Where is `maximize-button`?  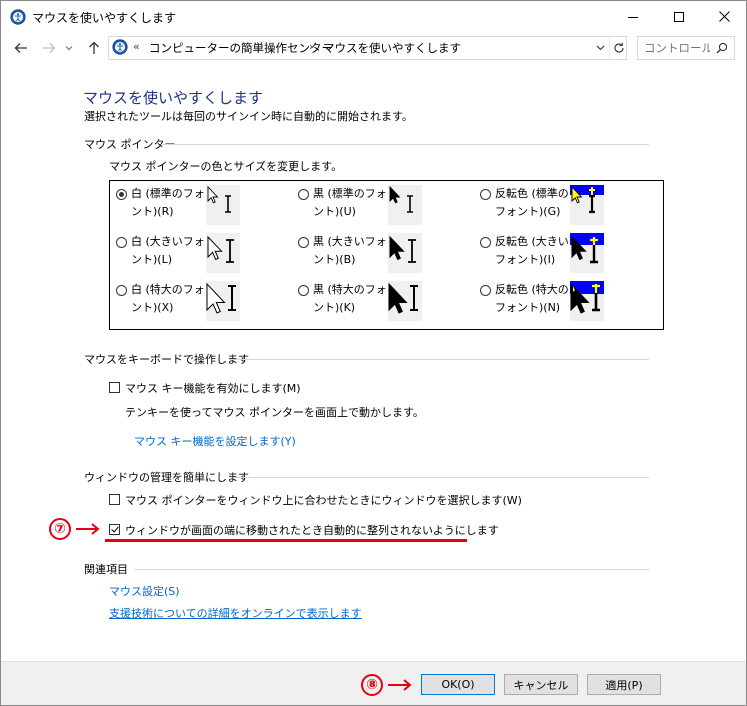
maximize-button is located at coordinates (679, 16).